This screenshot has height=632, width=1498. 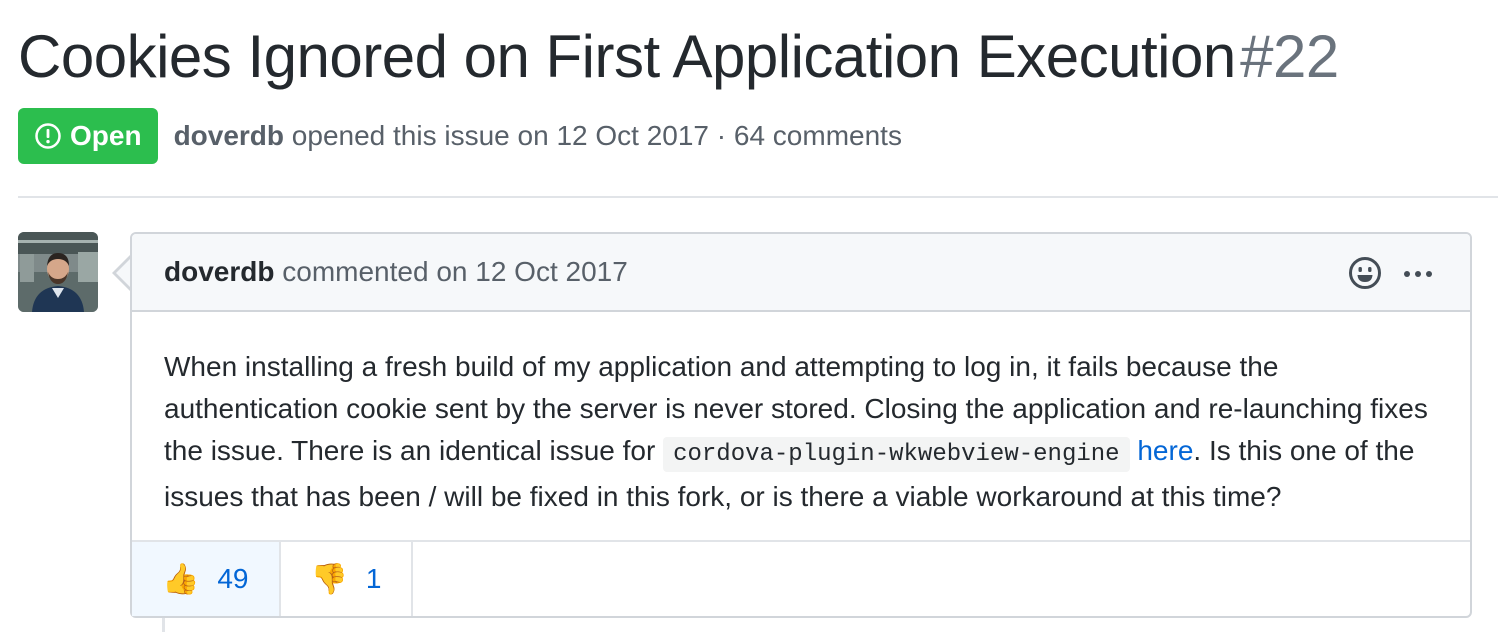 What do you see at coordinates (181, 579) in the screenshot?
I see `thumbs-up-icon: 👍` at bounding box center [181, 579].